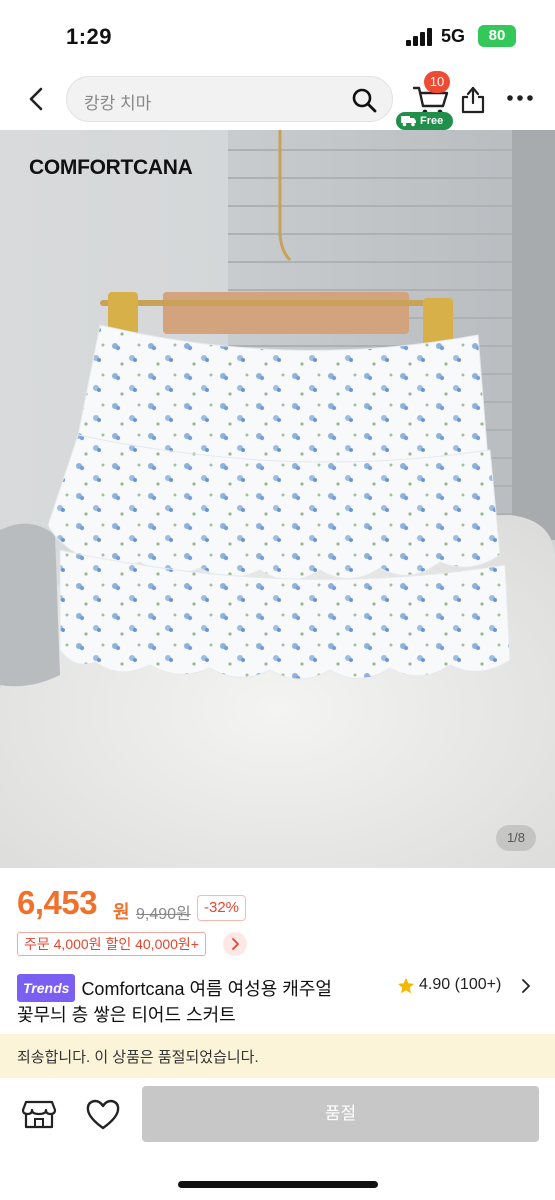 The image size is (555, 1200). What do you see at coordinates (432, 121) in the screenshot?
I see `free-label: Free` at bounding box center [432, 121].